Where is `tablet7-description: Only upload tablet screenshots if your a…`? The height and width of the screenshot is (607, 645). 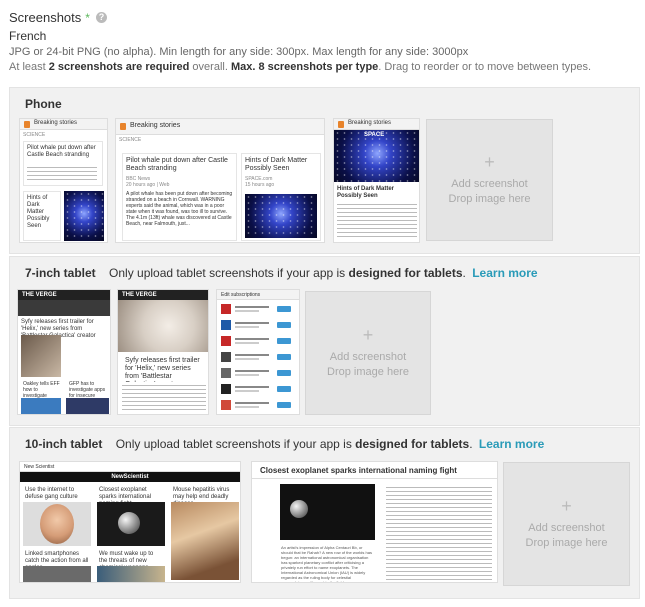 tablet7-description: Only upload tablet screenshots if your a… is located at coordinates (287, 273).